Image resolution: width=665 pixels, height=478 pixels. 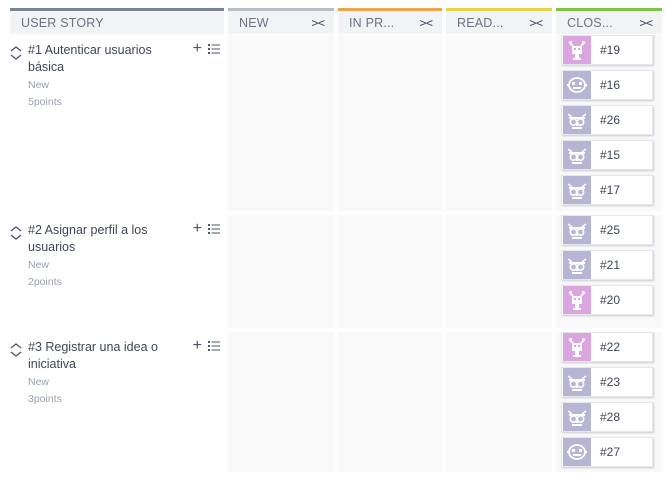 What do you see at coordinates (62, 22) in the screenshot?
I see `column-header-label: USER STORY` at bounding box center [62, 22].